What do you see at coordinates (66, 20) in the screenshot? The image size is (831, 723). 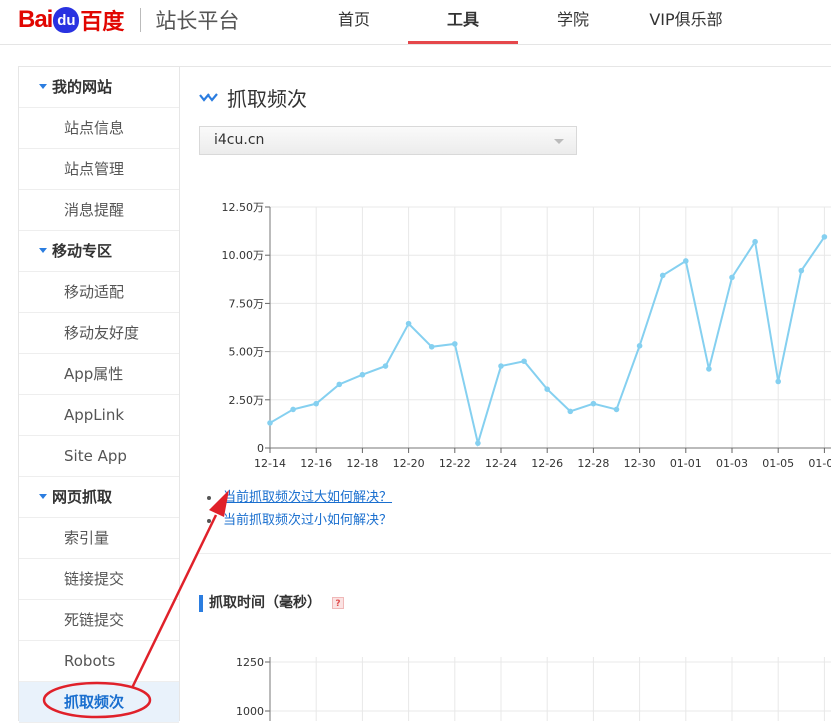 I see `logo-paw-icon: du` at bounding box center [66, 20].